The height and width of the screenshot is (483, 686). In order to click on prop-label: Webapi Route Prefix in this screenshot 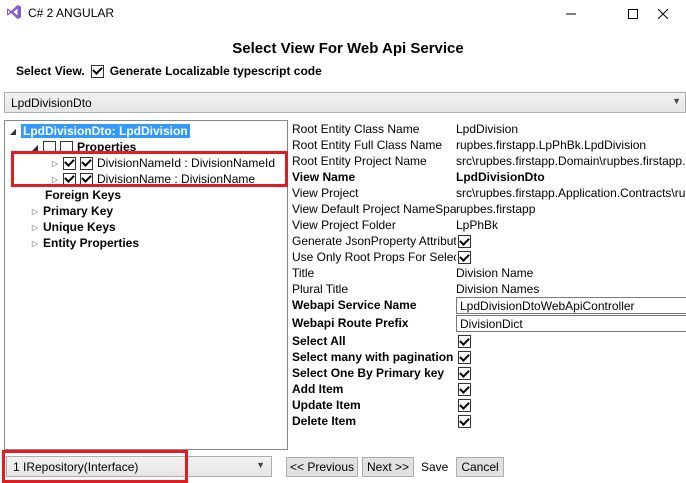, I will do `click(350, 323)`.